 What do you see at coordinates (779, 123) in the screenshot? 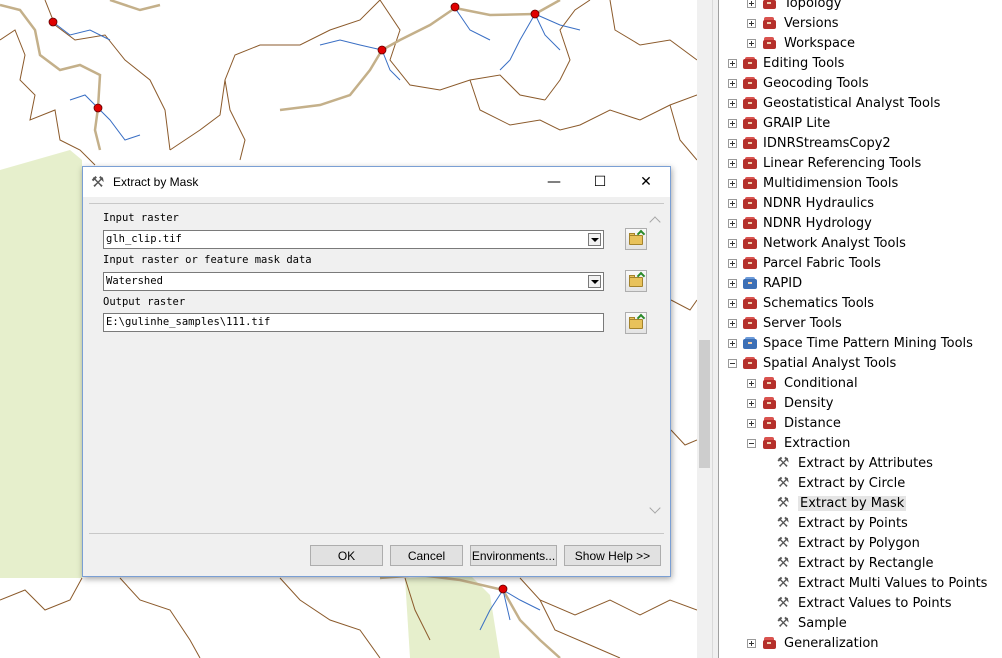
I see `tree-item: GRAIP Lite` at bounding box center [779, 123].